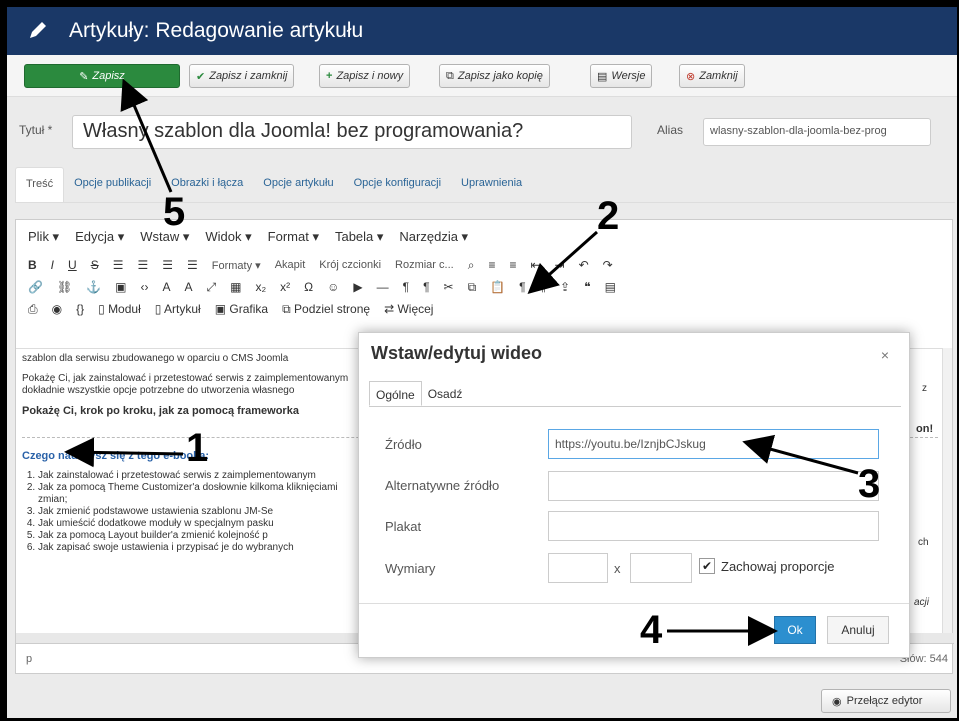  I want to click on bg-color-icon: A, so click(189, 287).